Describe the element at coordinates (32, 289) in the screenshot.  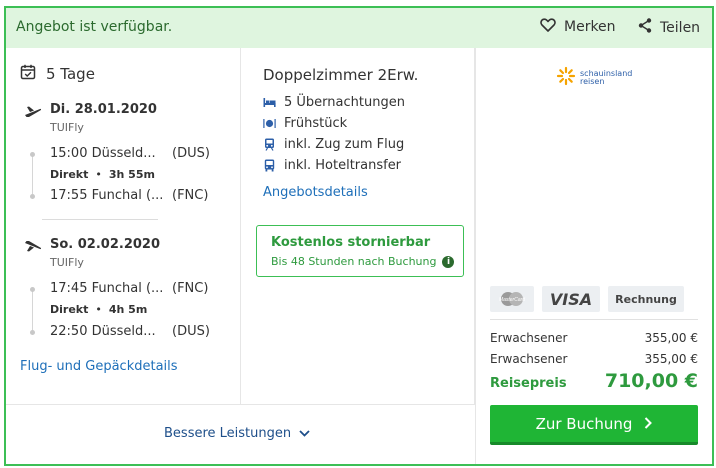
I see `inbound-dep-dot` at that location.